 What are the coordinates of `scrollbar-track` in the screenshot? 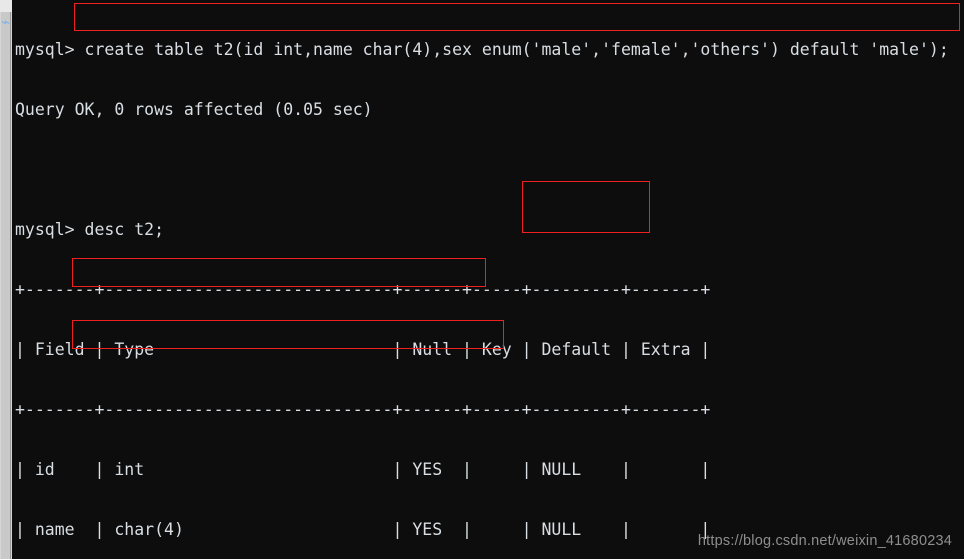 It's located at (6, 279).